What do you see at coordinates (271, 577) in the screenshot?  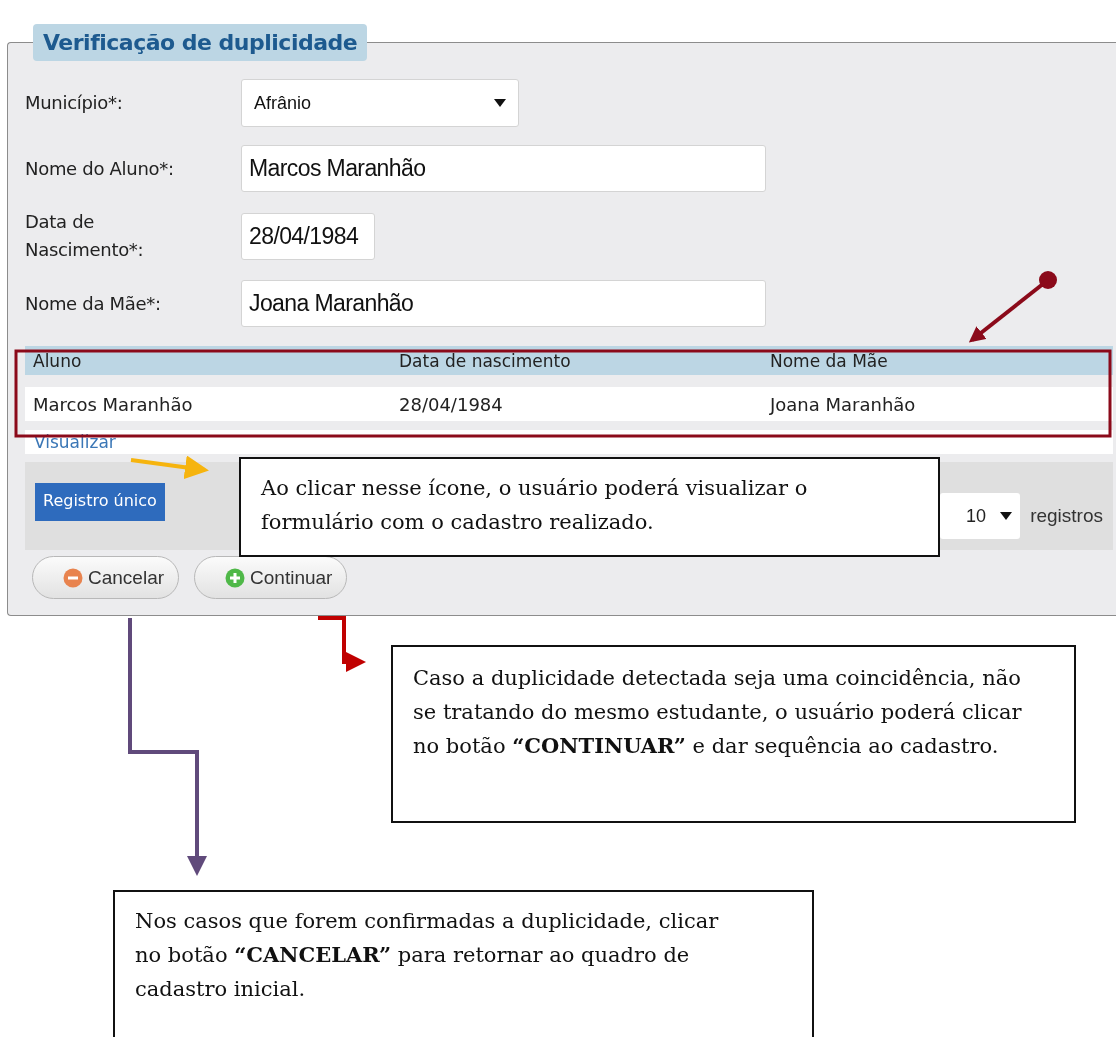 I see `continue-button: Continuar` at bounding box center [271, 577].